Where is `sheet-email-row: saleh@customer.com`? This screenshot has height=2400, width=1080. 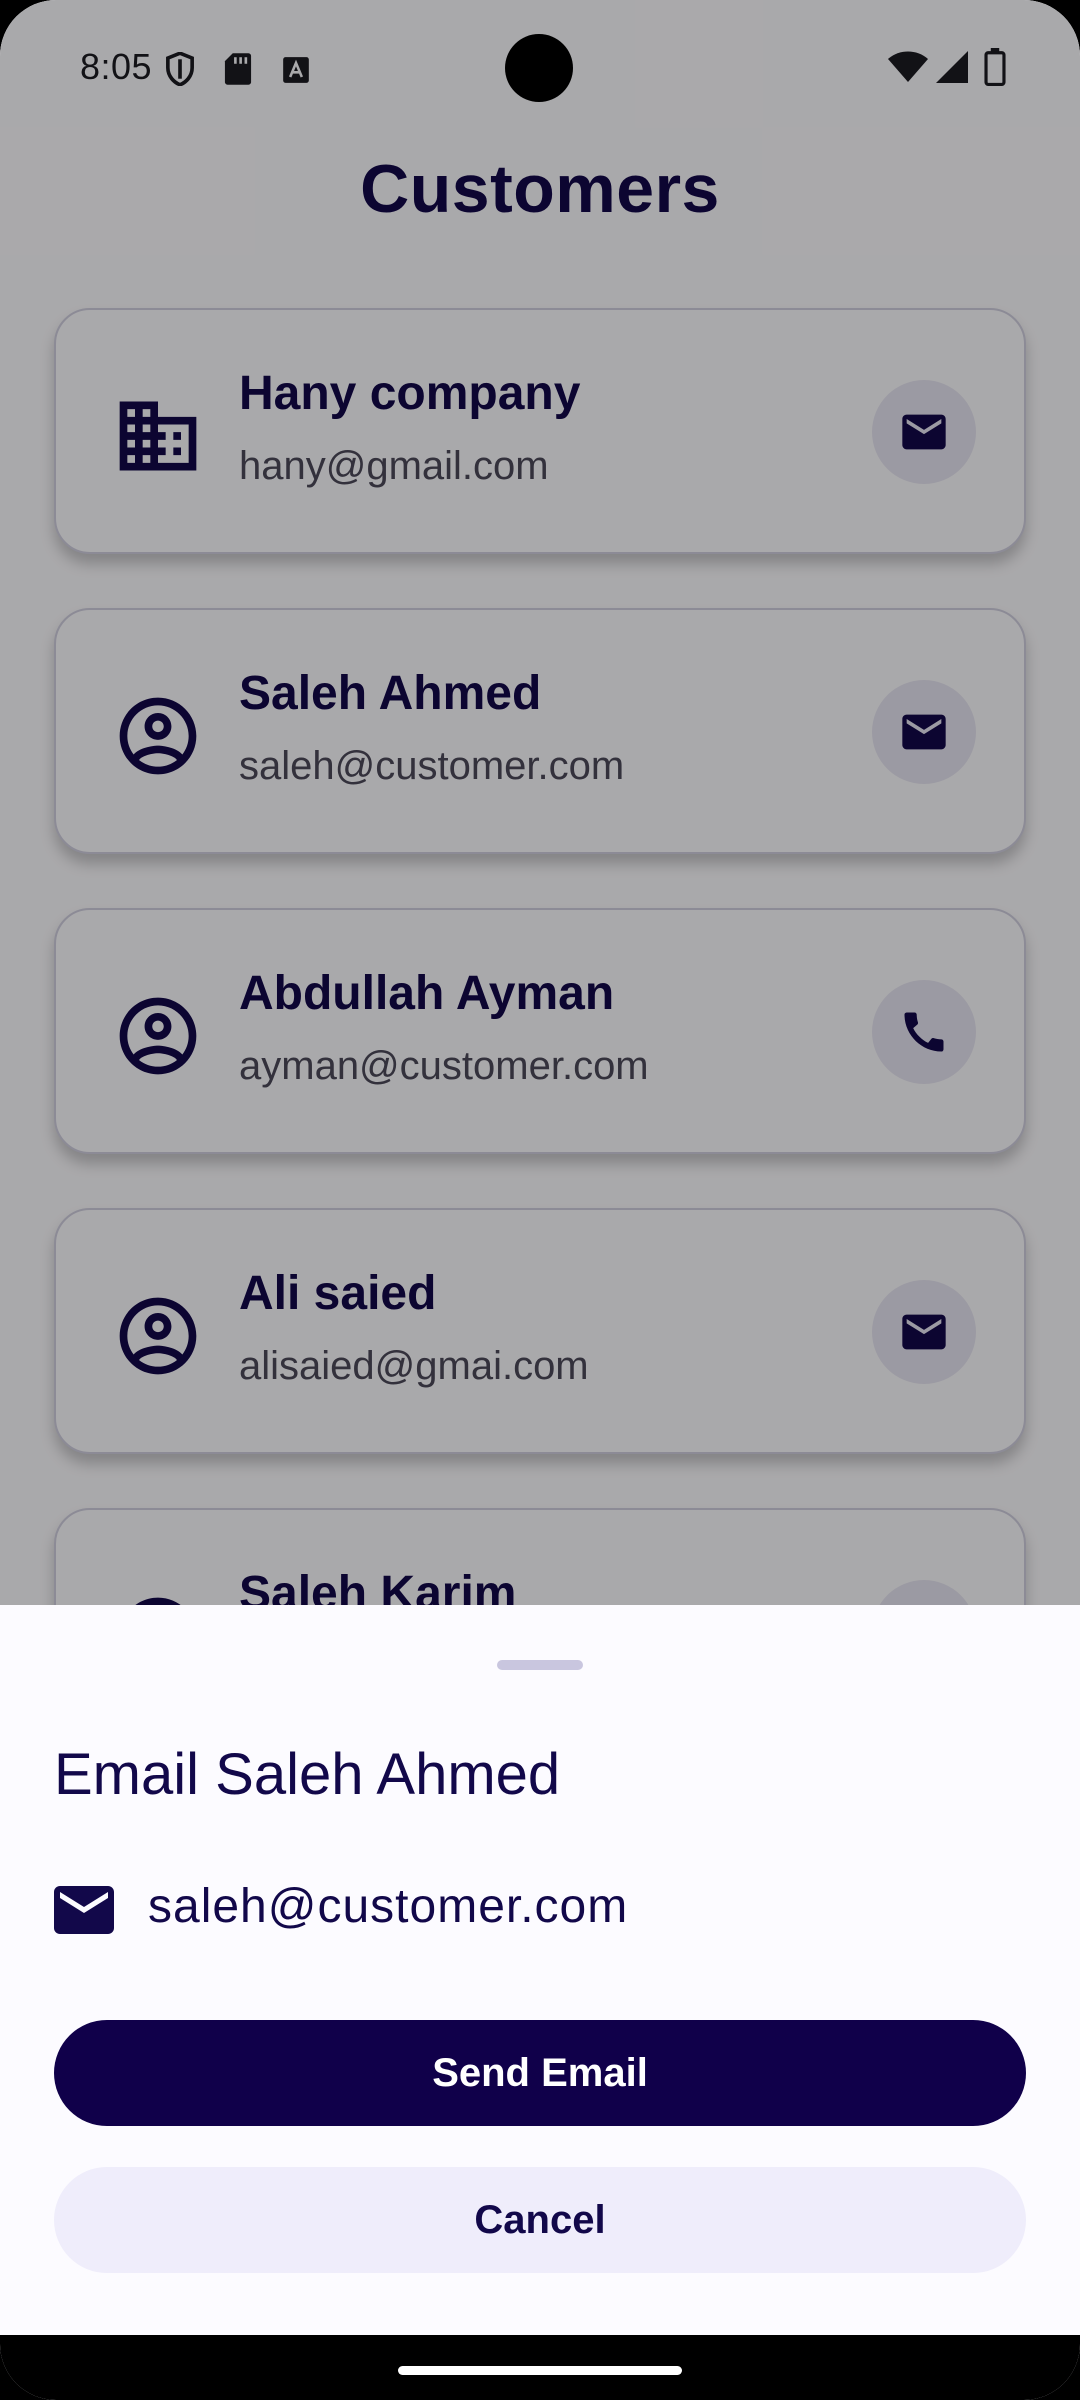
sheet-email-row: saleh@customer.com is located at coordinates (540, 1910).